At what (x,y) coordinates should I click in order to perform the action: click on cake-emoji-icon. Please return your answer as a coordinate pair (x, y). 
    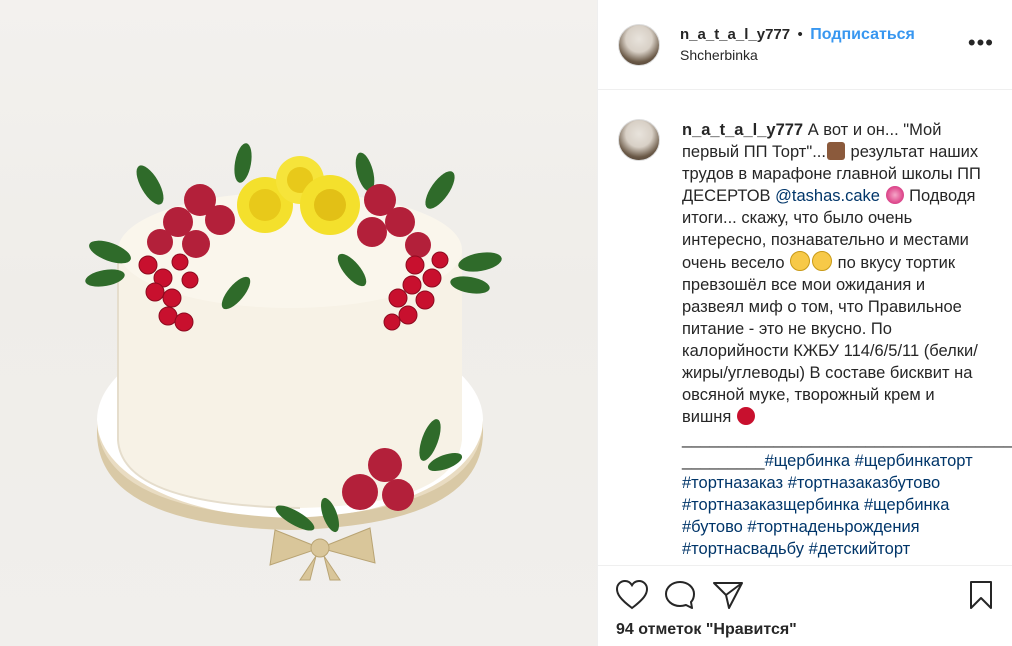
    Looking at the image, I should click on (835, 151).